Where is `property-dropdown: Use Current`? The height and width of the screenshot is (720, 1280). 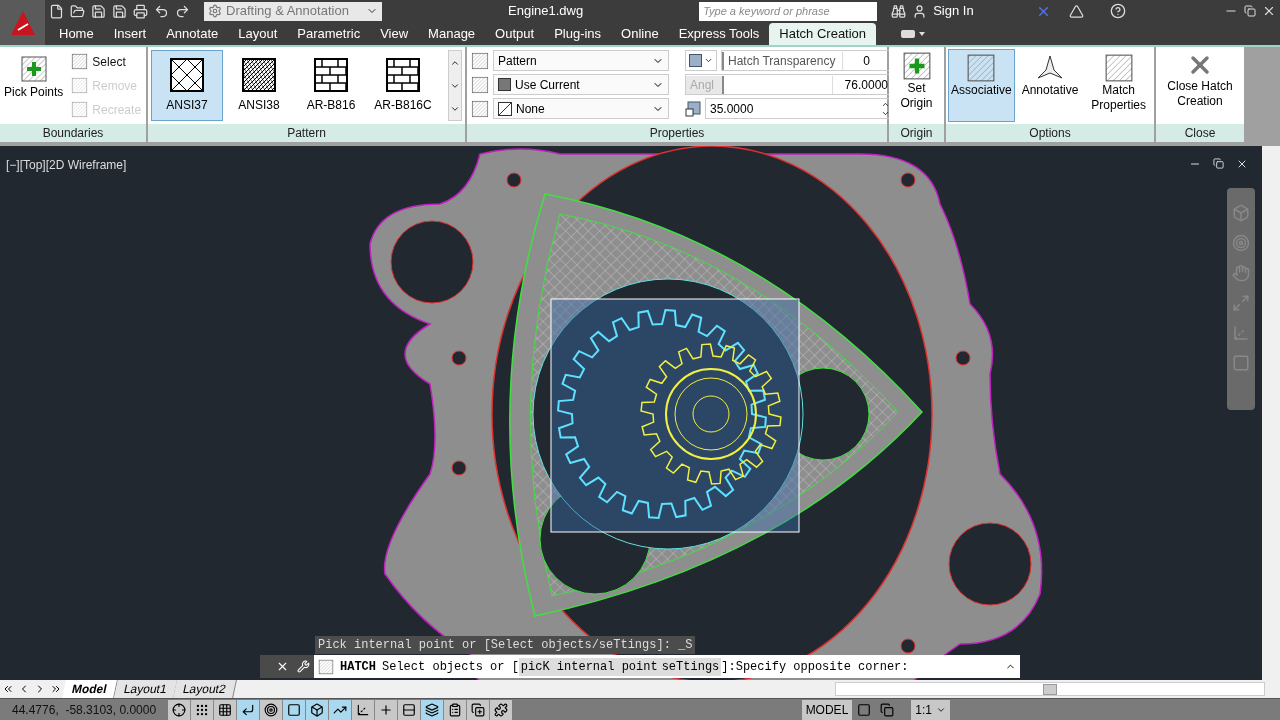 property-dropdown: Use Current is located at coordinates (581, 84).